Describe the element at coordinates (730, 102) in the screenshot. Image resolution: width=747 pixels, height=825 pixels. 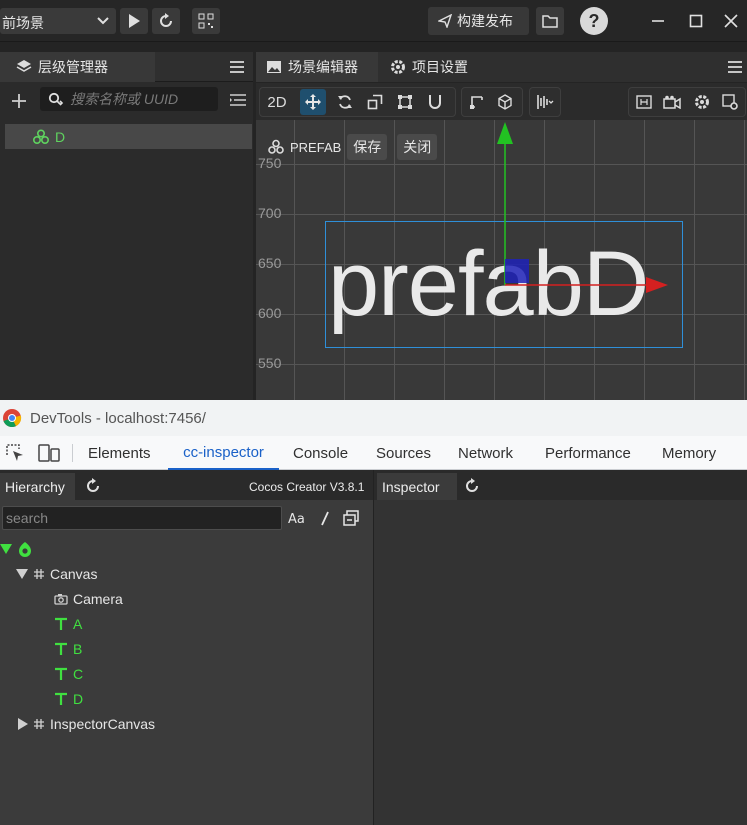
I see `gizmo-settings-button` at that location.